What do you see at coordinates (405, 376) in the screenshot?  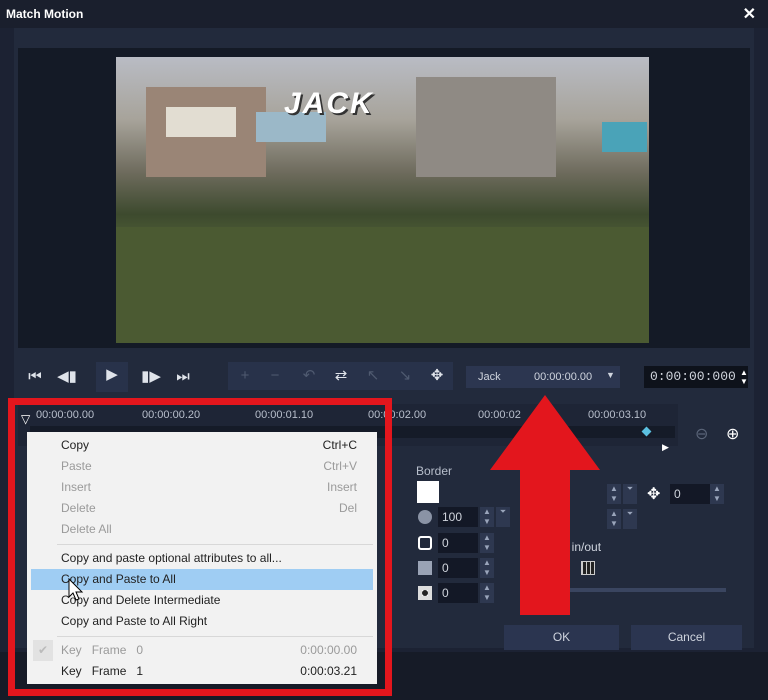 I see `next-keyframe-icon: ↘` at bounding box center [405, 376].